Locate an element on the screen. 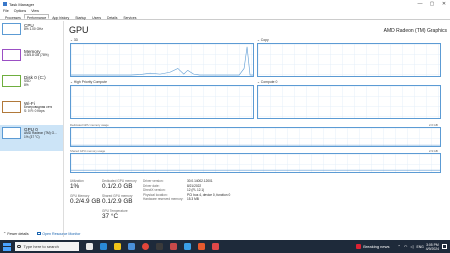 The width and height of the screenshot is (450, 253). sidebar-item-detail: 8% 1.00 GHz is located at coordinates (33, 29).